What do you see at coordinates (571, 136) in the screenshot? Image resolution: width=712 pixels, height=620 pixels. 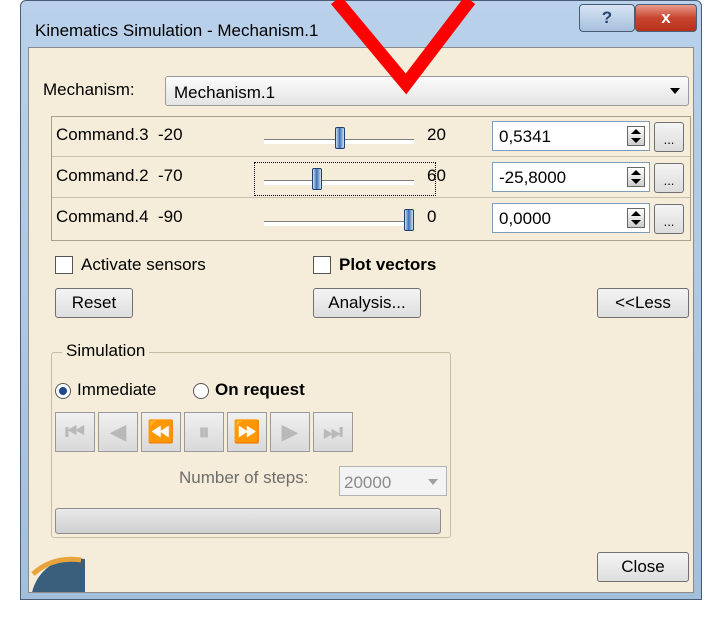 I see `command-value-input: 0,5341` at bounding box center [571, 136].